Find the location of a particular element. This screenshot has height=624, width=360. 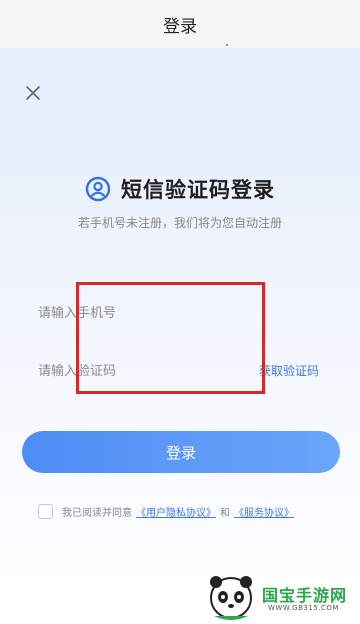

panda-logo-icon is located at coordinates (231, 598).